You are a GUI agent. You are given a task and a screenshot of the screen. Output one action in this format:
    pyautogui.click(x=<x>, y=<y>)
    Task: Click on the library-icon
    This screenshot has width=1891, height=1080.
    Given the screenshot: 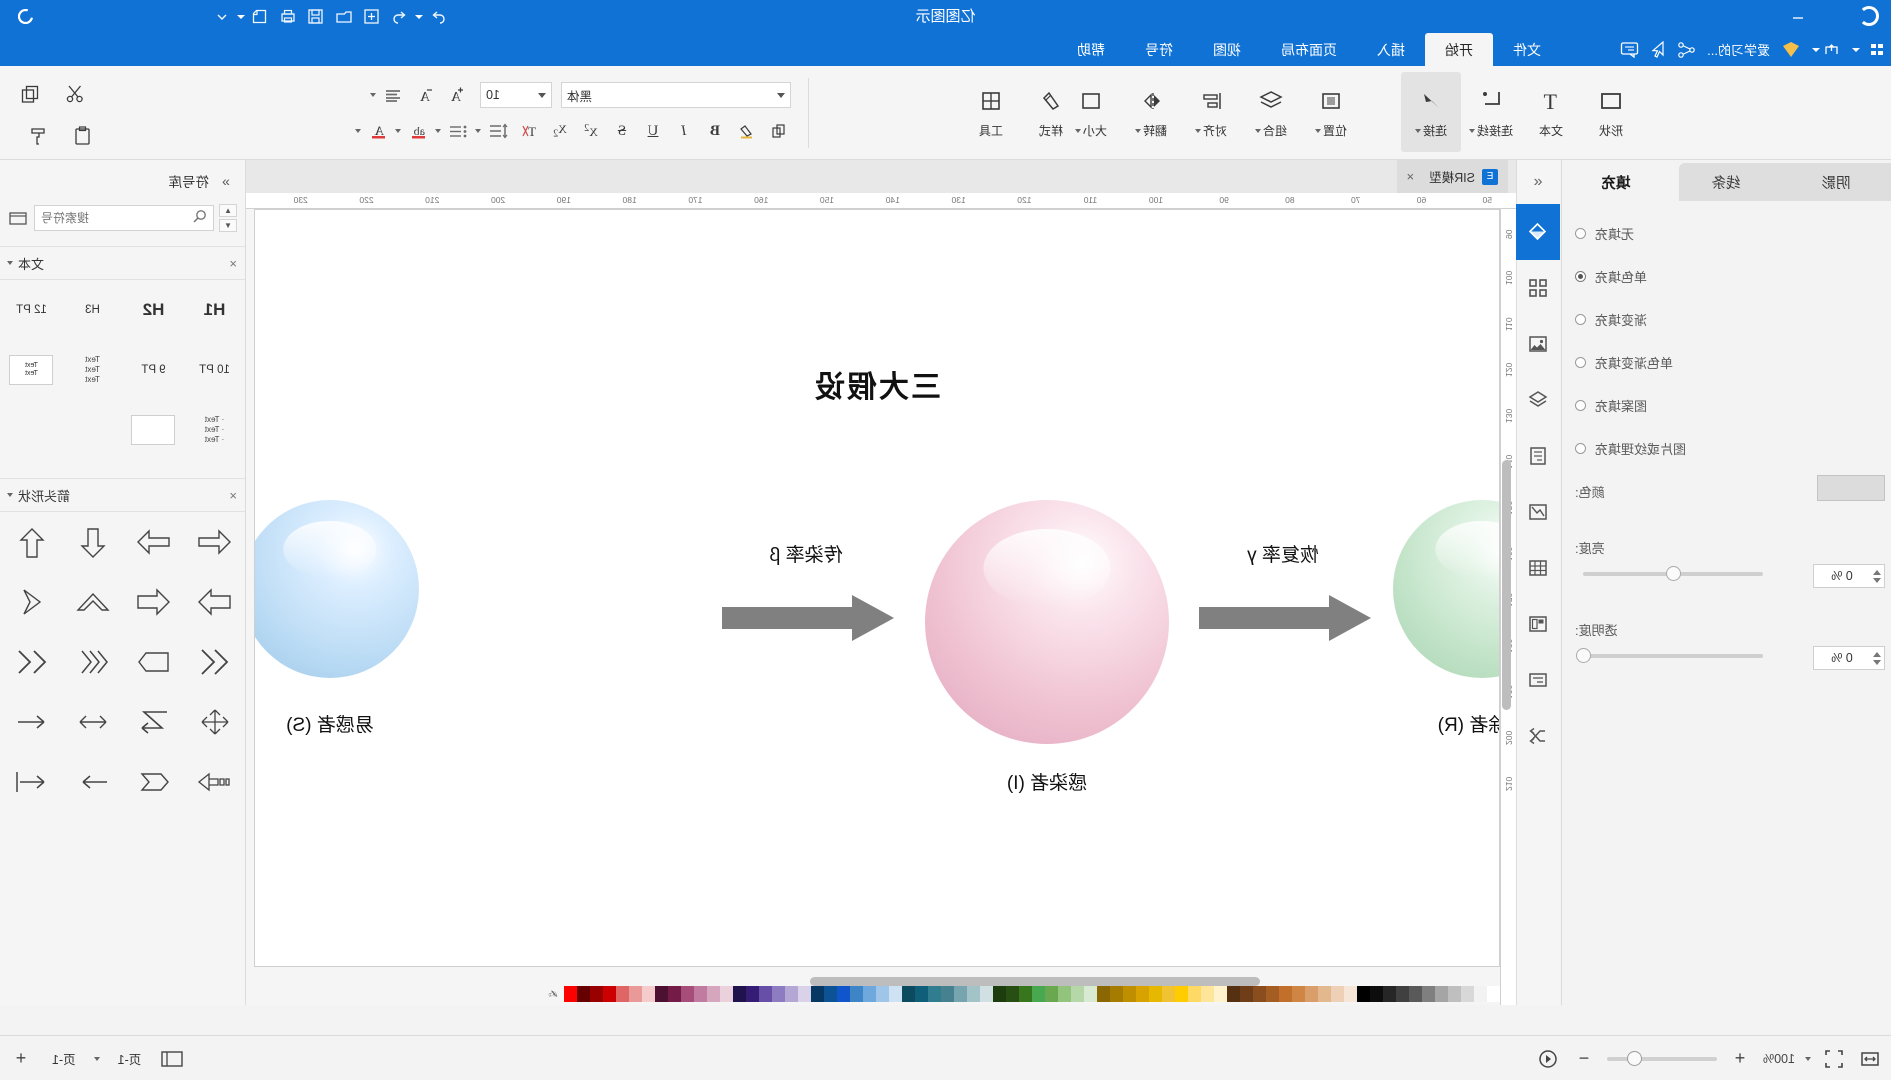 What is the action you would take?
    pyautogui.click(x=18, y=218)
    